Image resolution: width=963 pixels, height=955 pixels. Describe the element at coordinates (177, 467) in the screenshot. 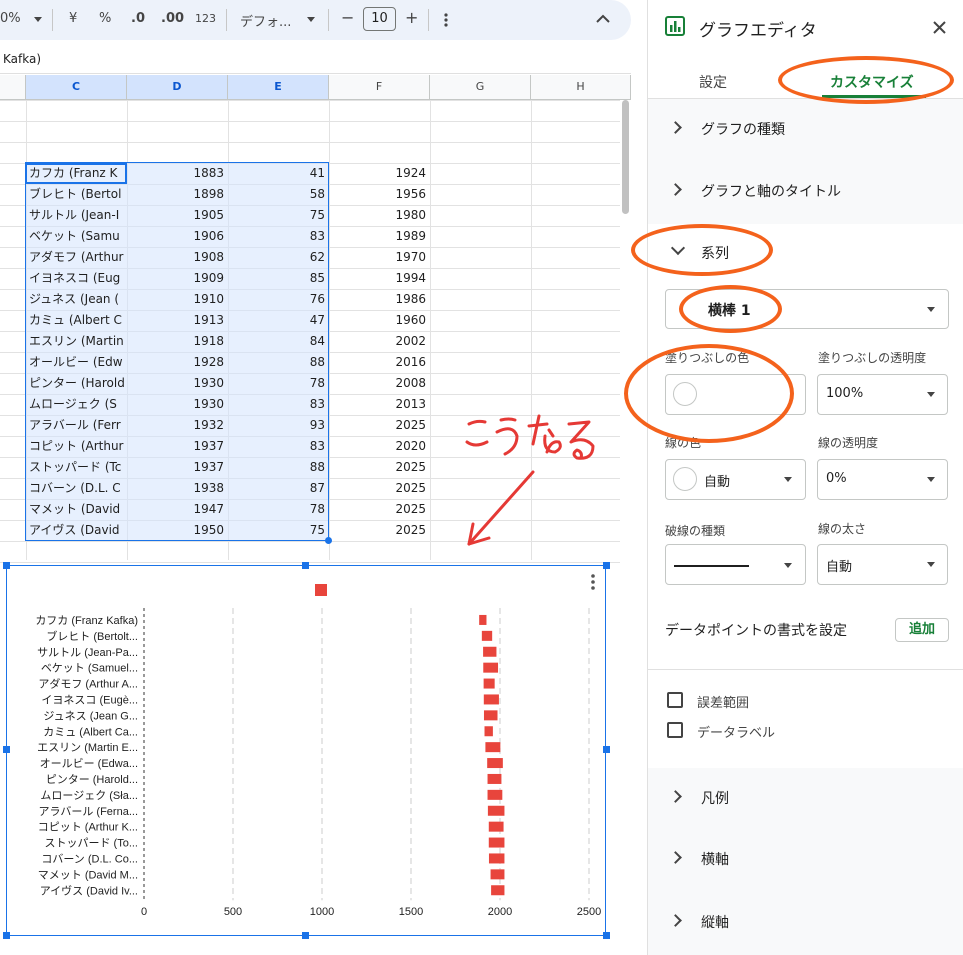

I see `cell-birth-year: 1937` at that location.